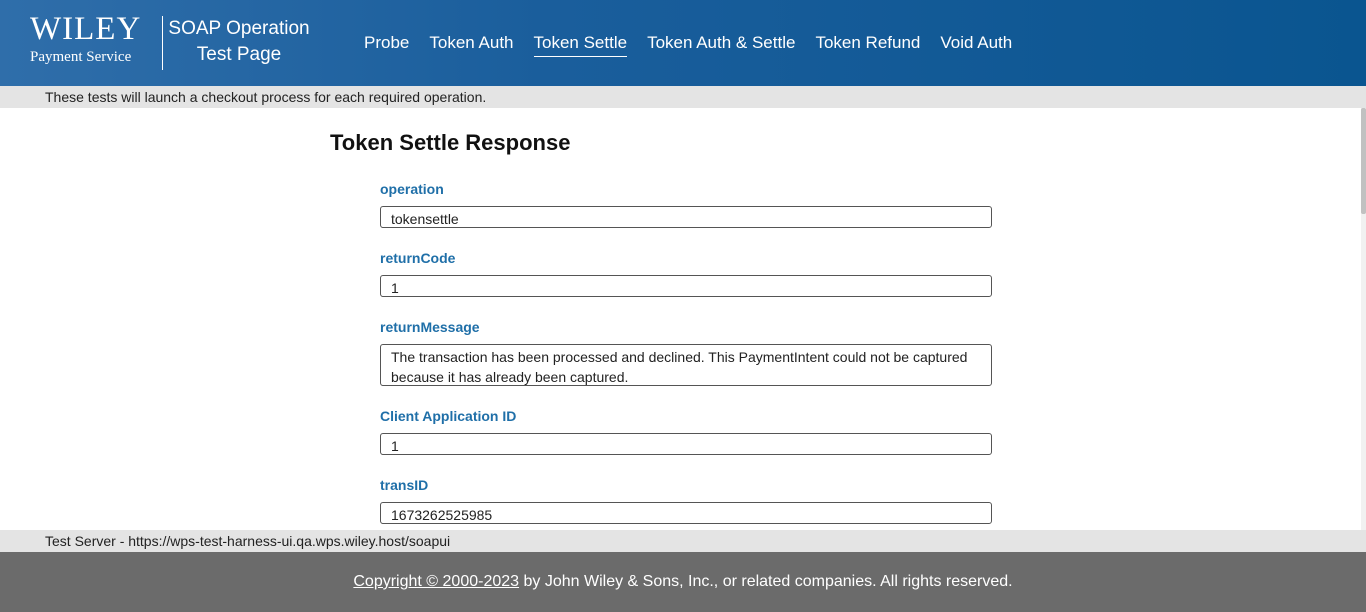 Image resolution: width=1366 pixels, height=612 pixels. I want to click on logo-wordmark: WILEY, so click(86, 29).